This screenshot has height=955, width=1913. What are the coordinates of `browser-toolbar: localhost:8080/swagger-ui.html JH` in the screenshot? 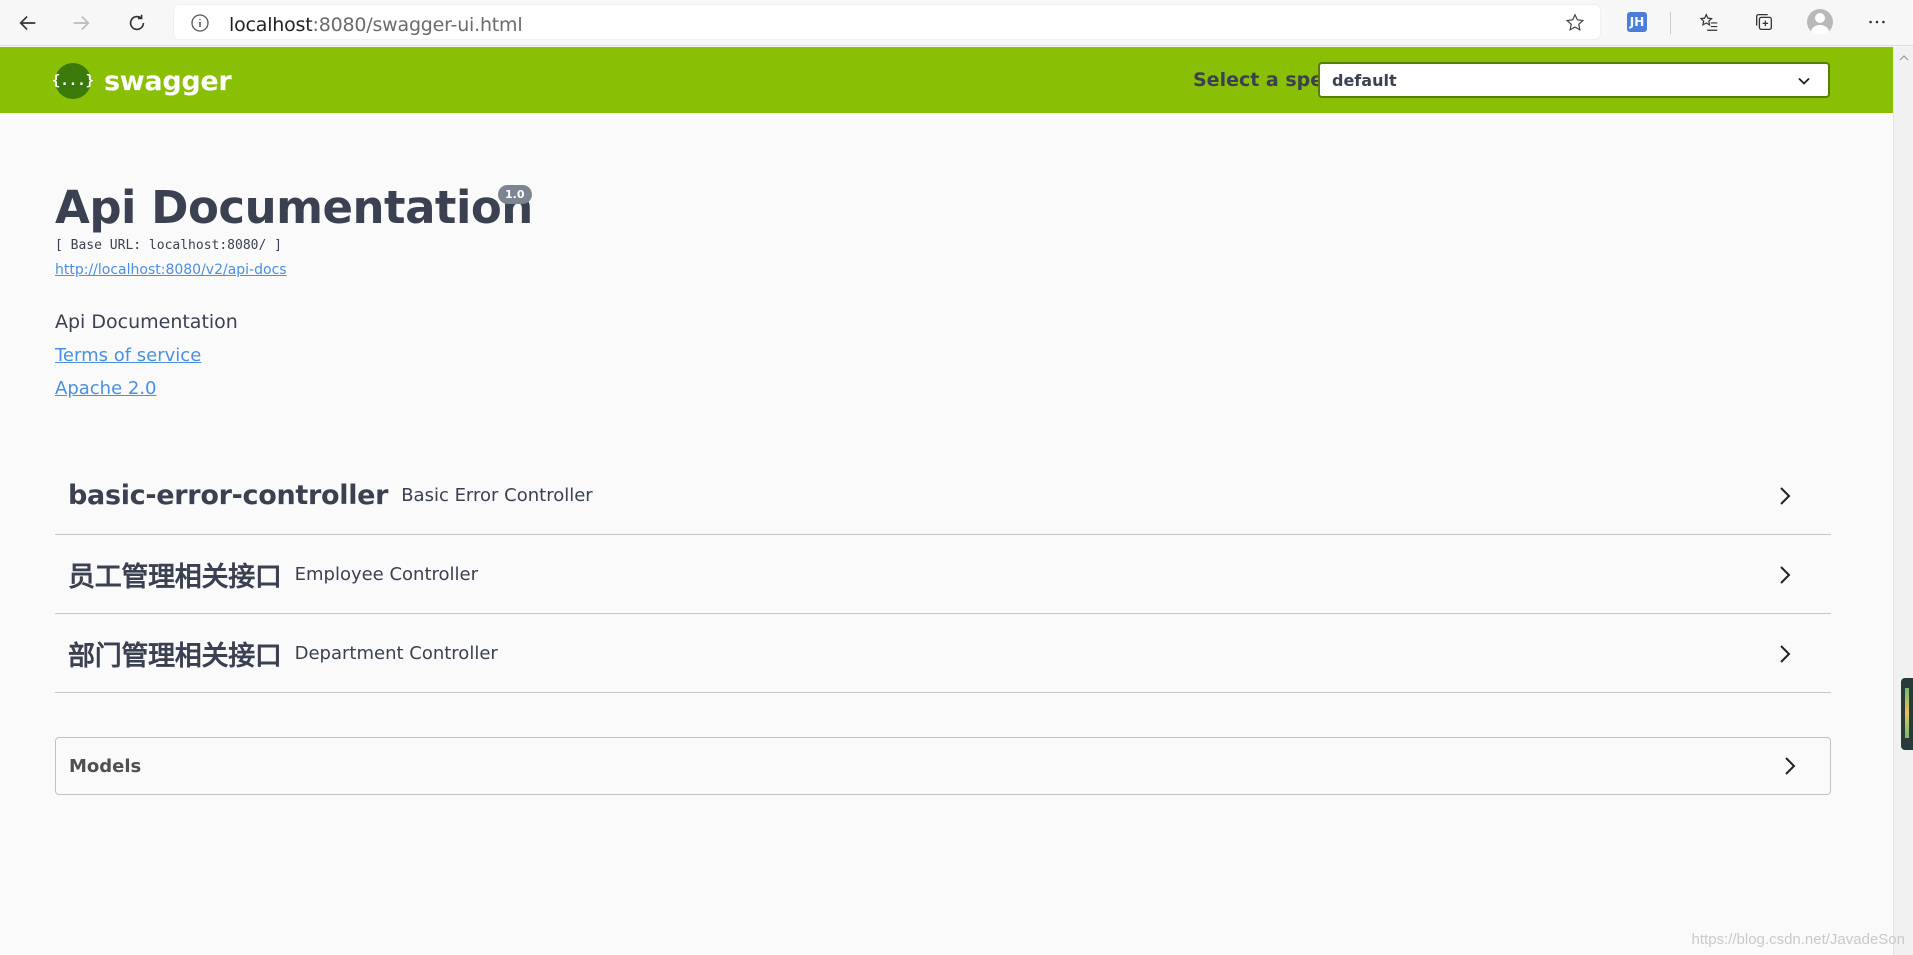 It's located at (956, 23).